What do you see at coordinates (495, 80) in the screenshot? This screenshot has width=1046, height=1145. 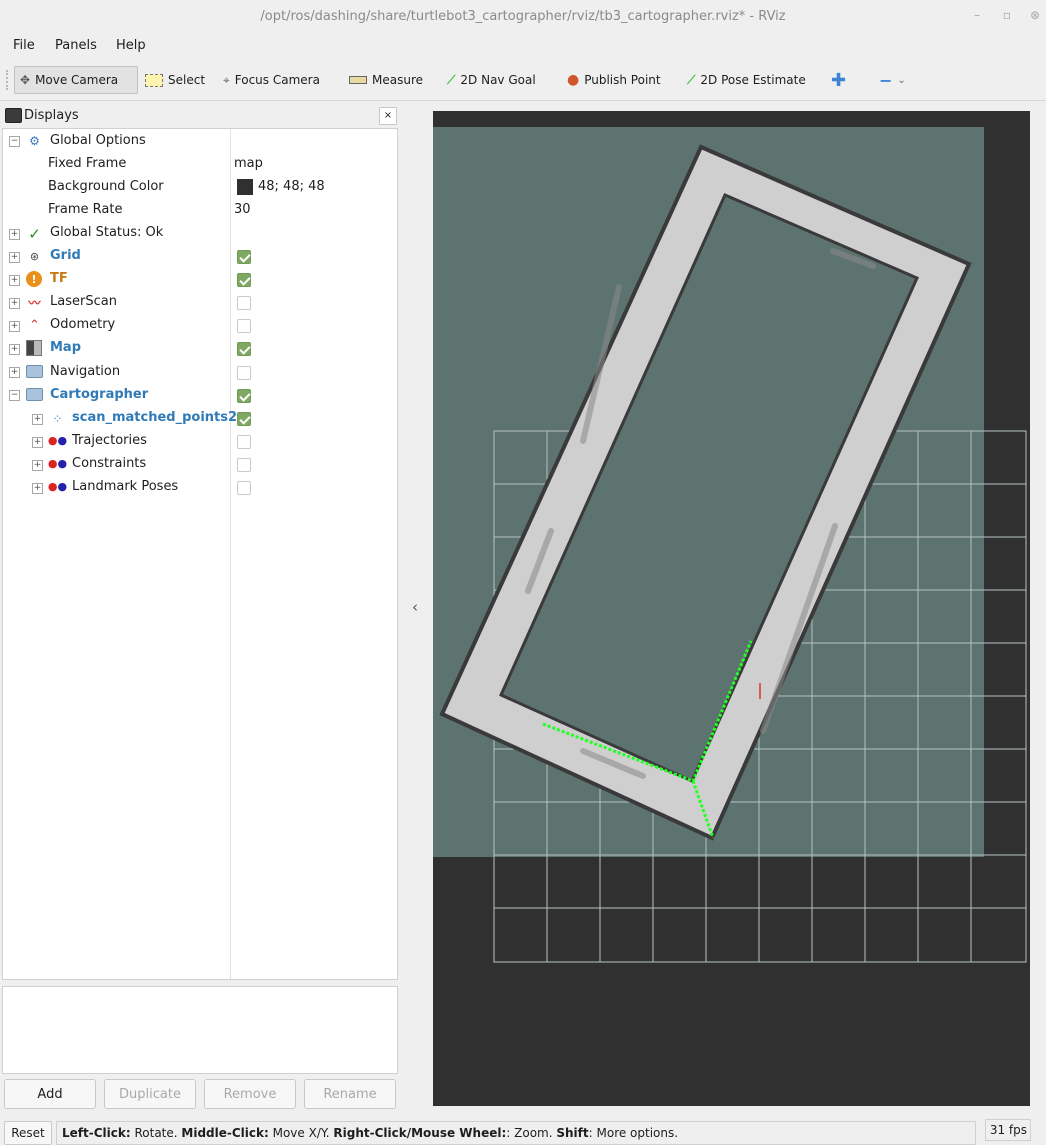 I see `nav-goal-button: ⟋ 2D Nav Goal` at bounding box center [495, 80].